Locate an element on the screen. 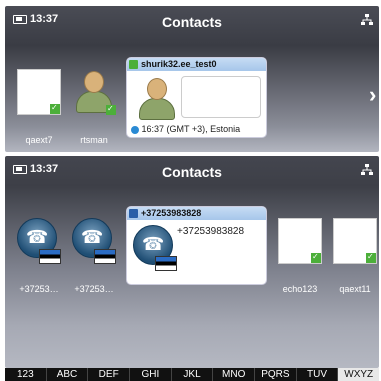 Image resolution: width=381 pixels, height=381 pixels. index-key: GHI is located at coordinates (151, 374).